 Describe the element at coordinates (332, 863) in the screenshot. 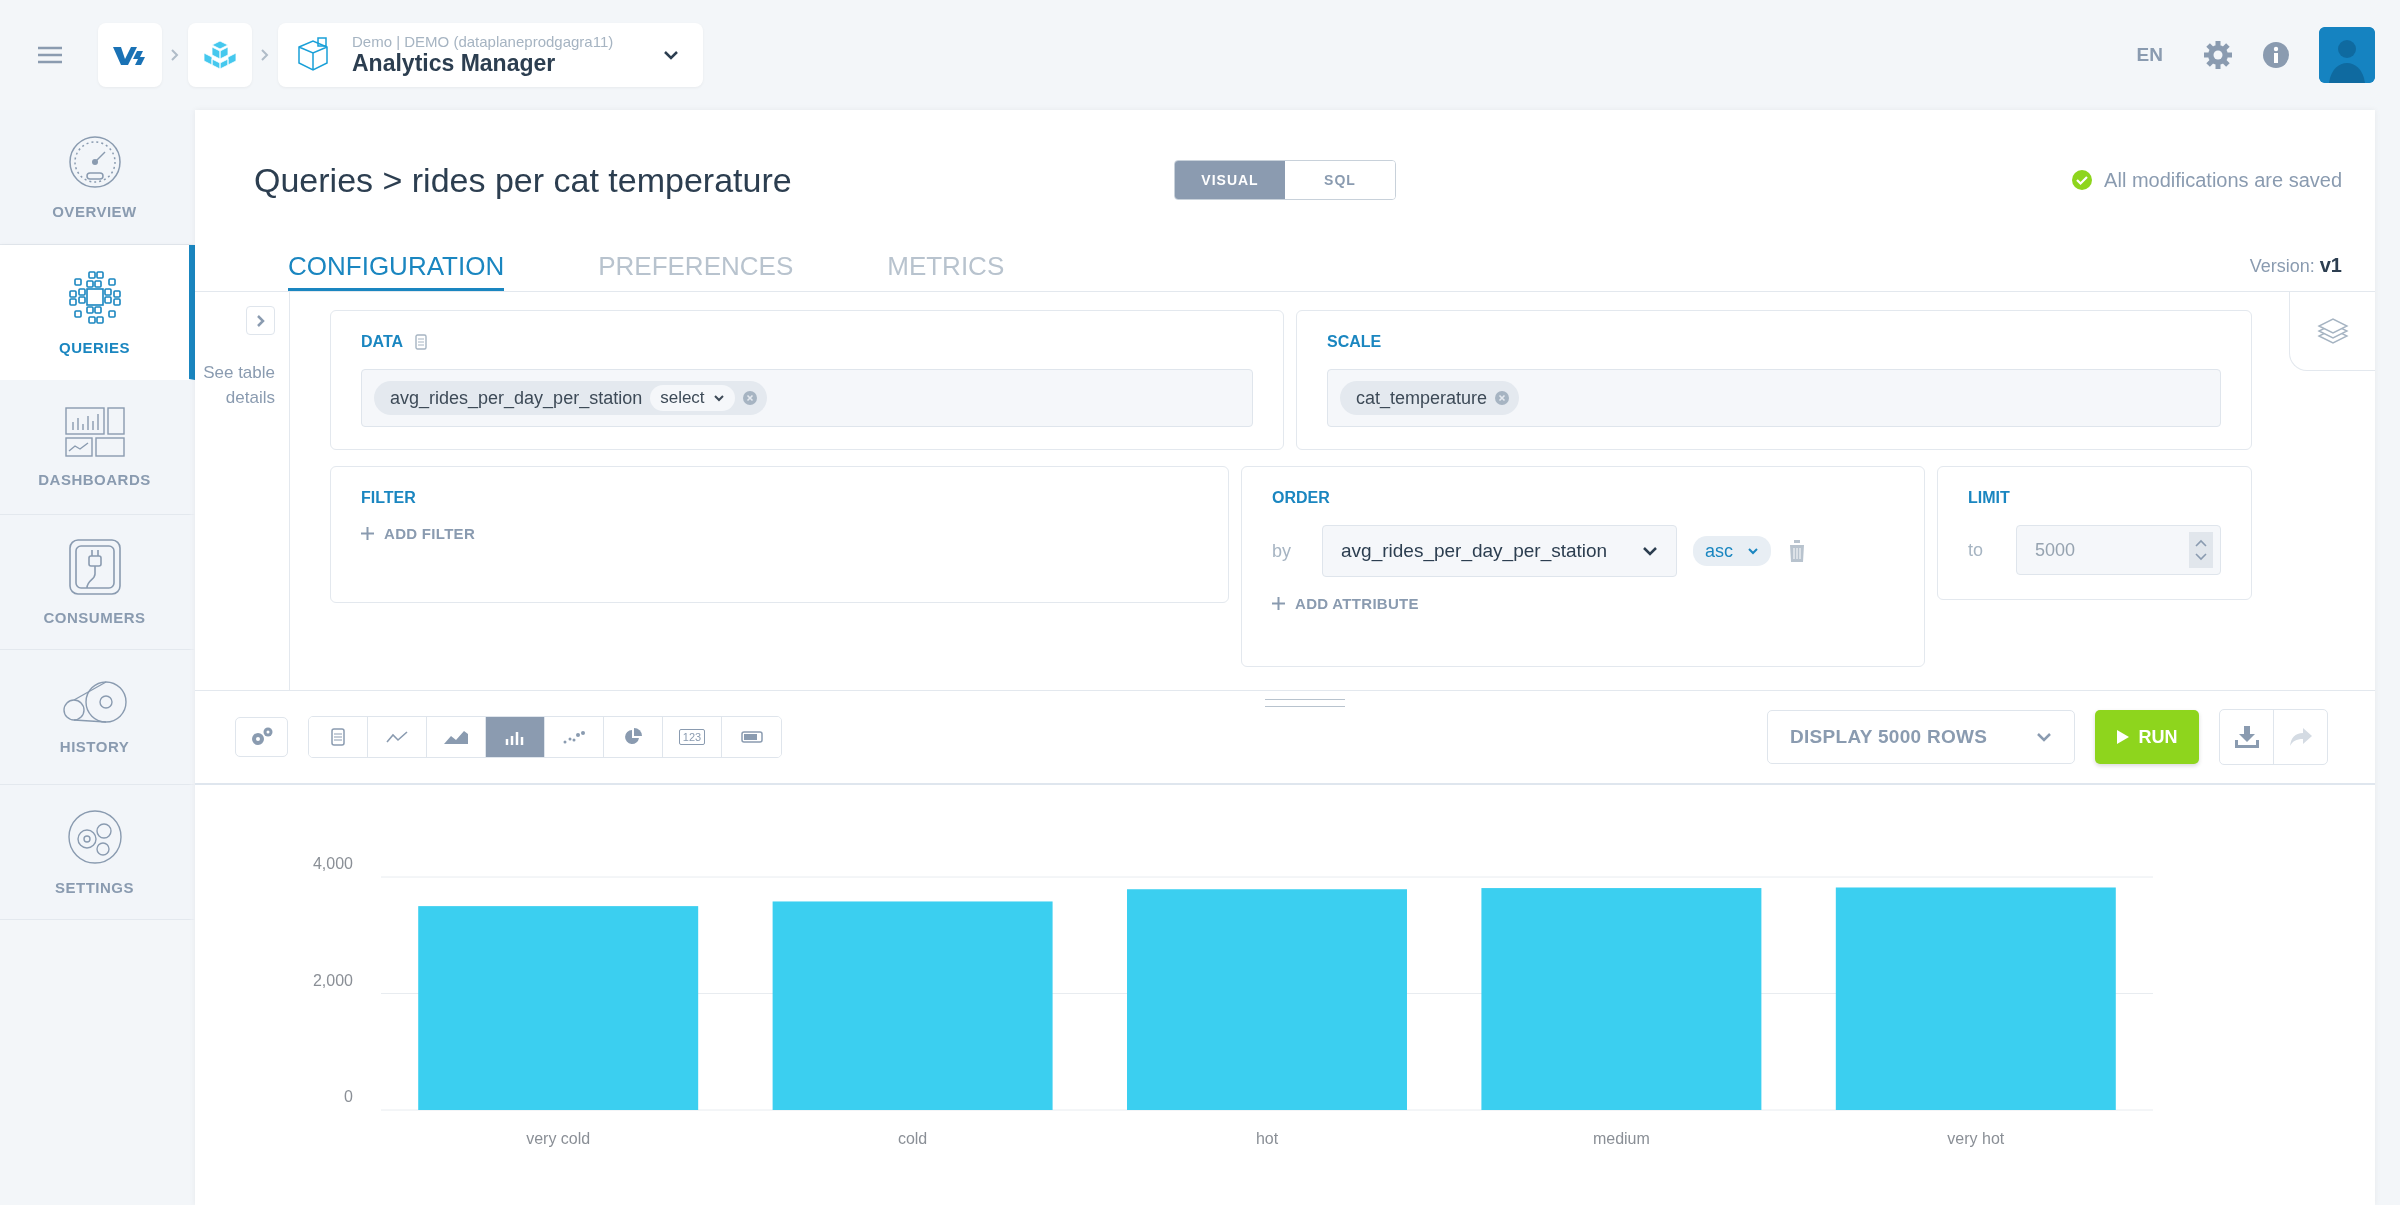

I see `y-axis-label: 4,000` at that location.